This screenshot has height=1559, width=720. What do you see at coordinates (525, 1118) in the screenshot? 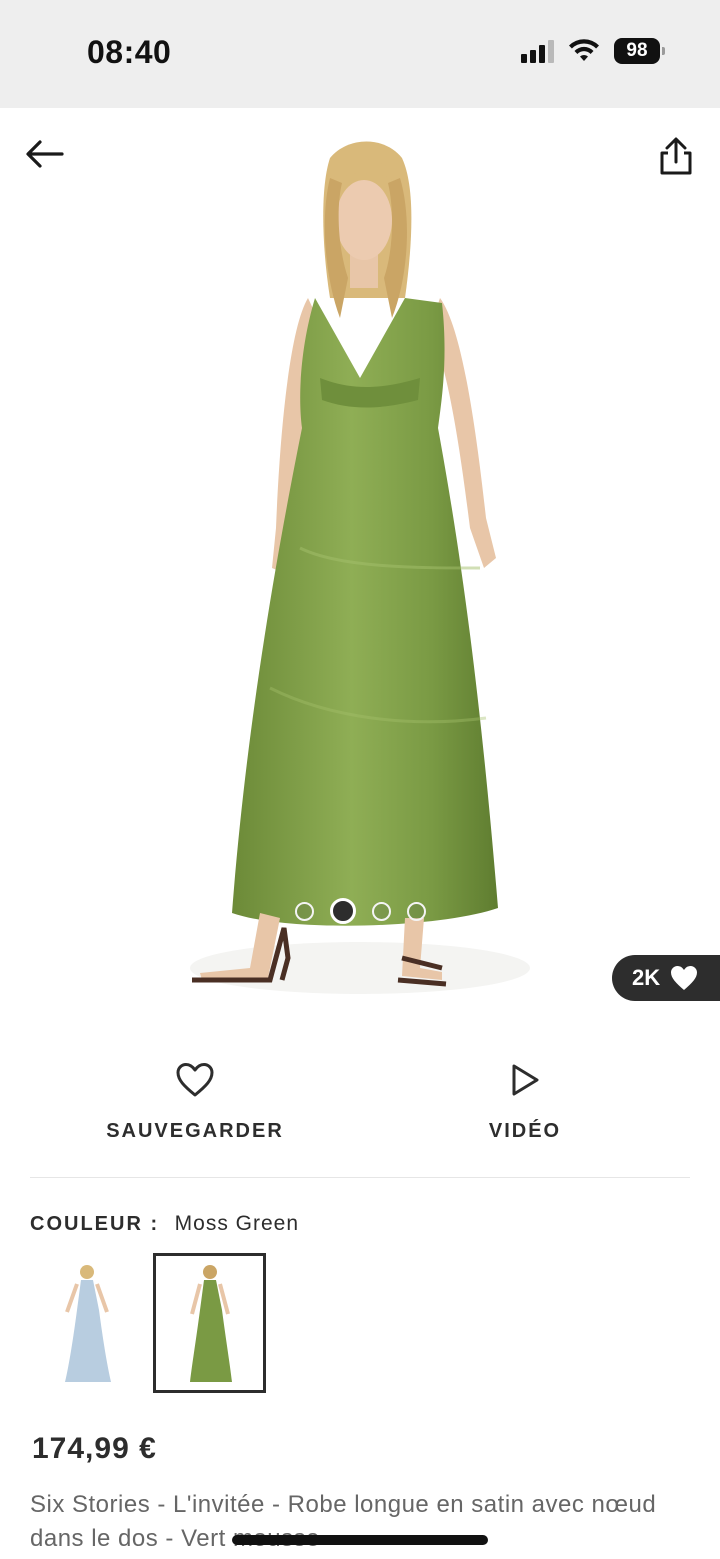
I see `video-button: VIDÉO` at bounding box center [525, 1118].